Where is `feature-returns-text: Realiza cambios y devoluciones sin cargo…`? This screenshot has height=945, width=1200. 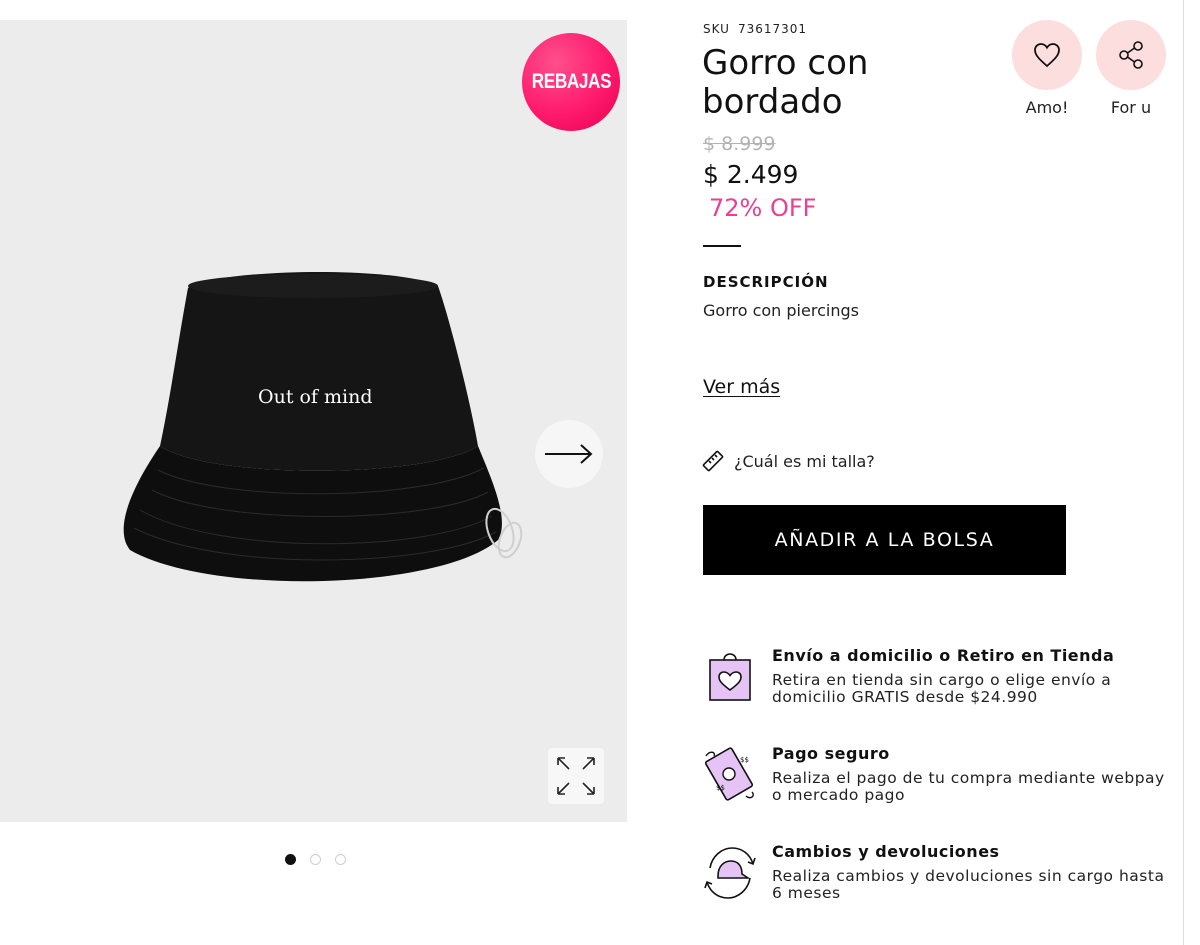
feature-returns-text: Realiza cambios y devoluciones sin cargo… is located at coordinates (968, 884).